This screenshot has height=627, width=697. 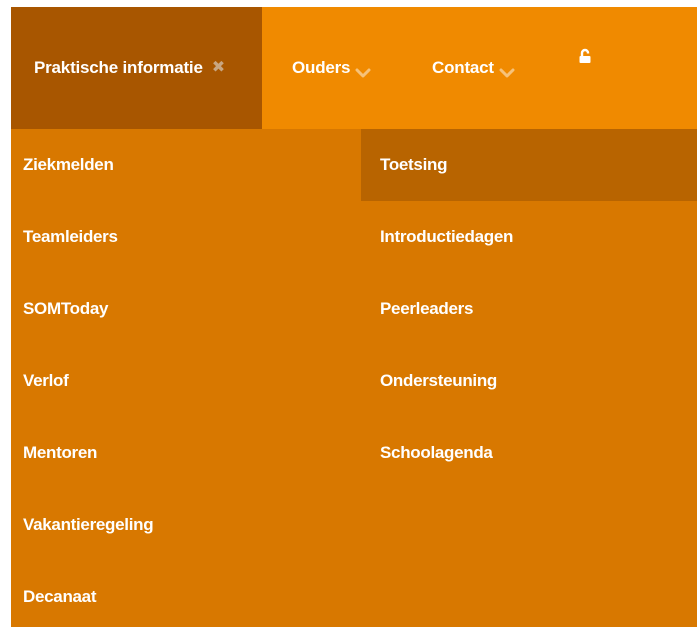 What do you see at coordinates (186, 453) in the screenshot?
I see `dropdown-link-mentoren: Mentoren` at bounding box center [186, 453].